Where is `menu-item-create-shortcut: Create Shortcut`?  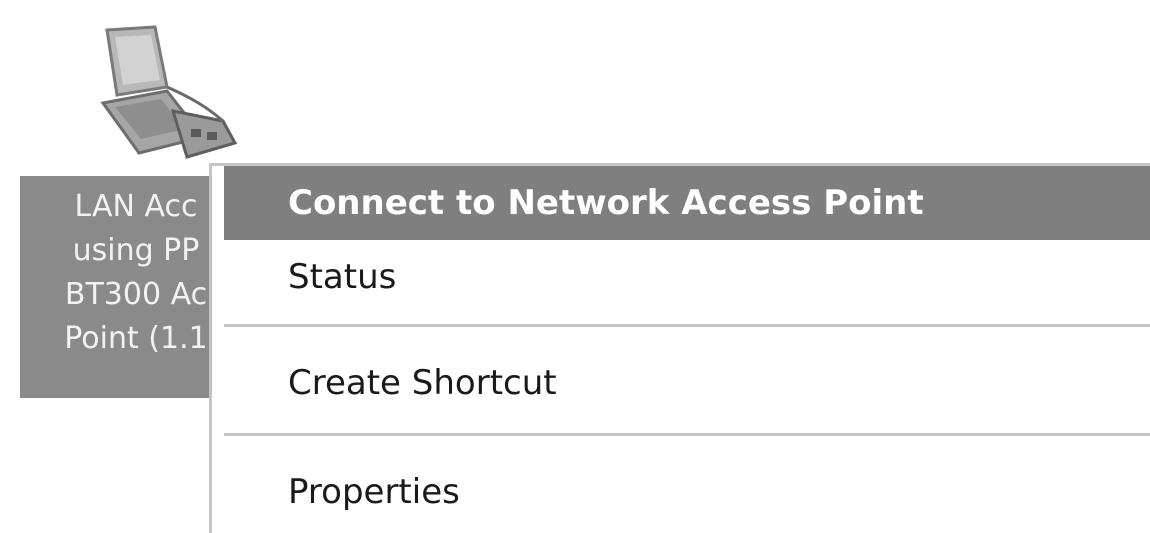
menu-item-create-shortcut: Create Shortcut is located at coordinates (687, 383).